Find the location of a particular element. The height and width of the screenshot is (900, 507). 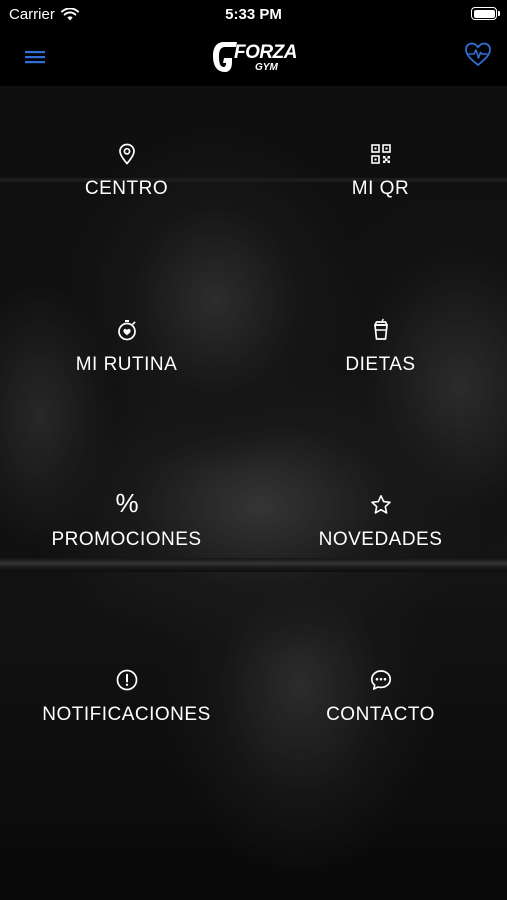

drink-cup-icon is located at coordinates (381, 330).